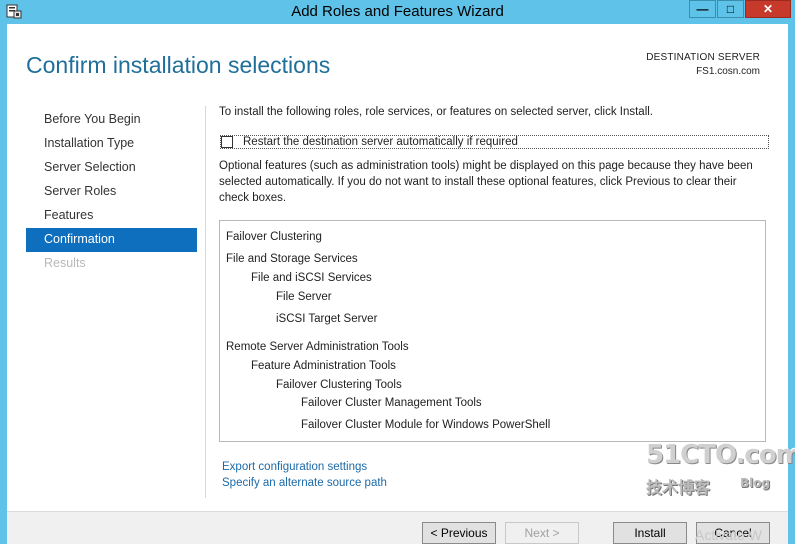  Describe the element at coordinates (323, 366) in the screenshot. I see `list-item: Feature Administration Tools` at that location.